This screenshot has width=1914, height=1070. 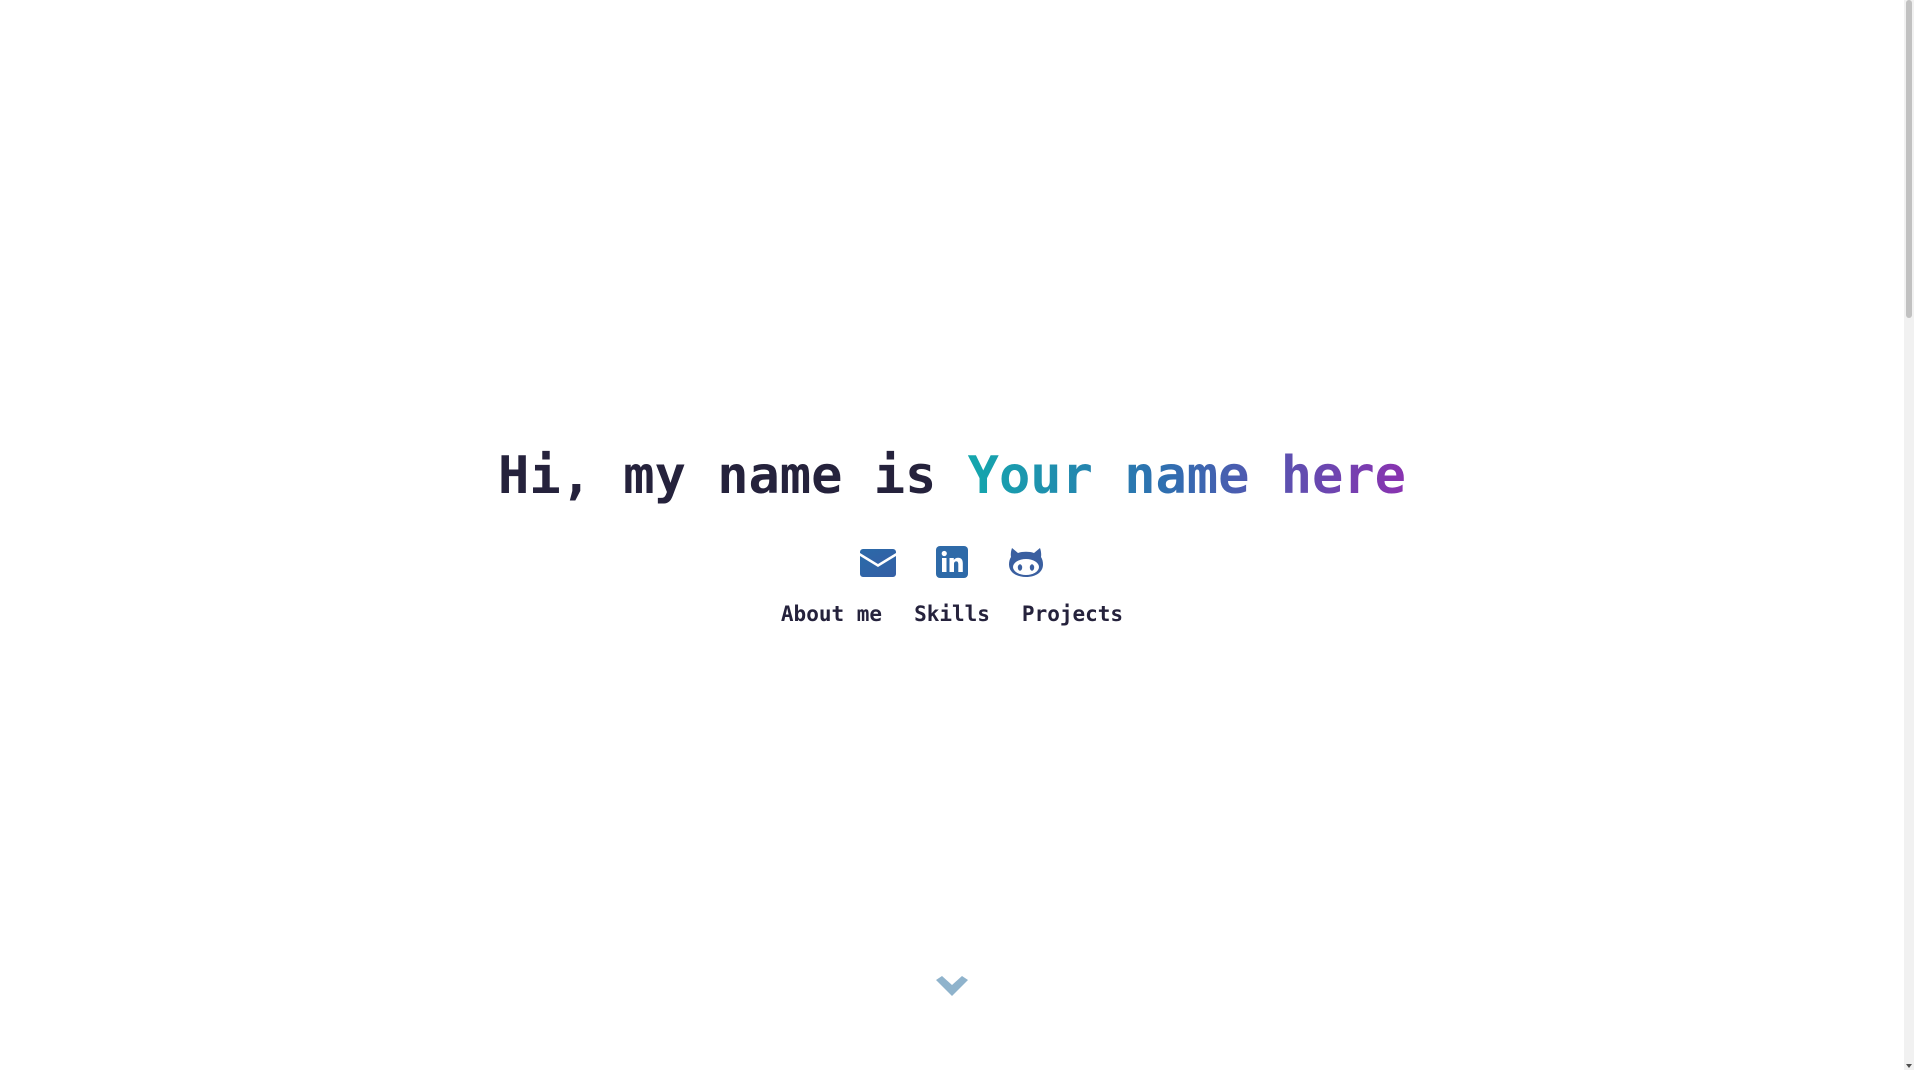 I want to click on scroll-down-arrow-icon, so click(x=1909, y=1066).